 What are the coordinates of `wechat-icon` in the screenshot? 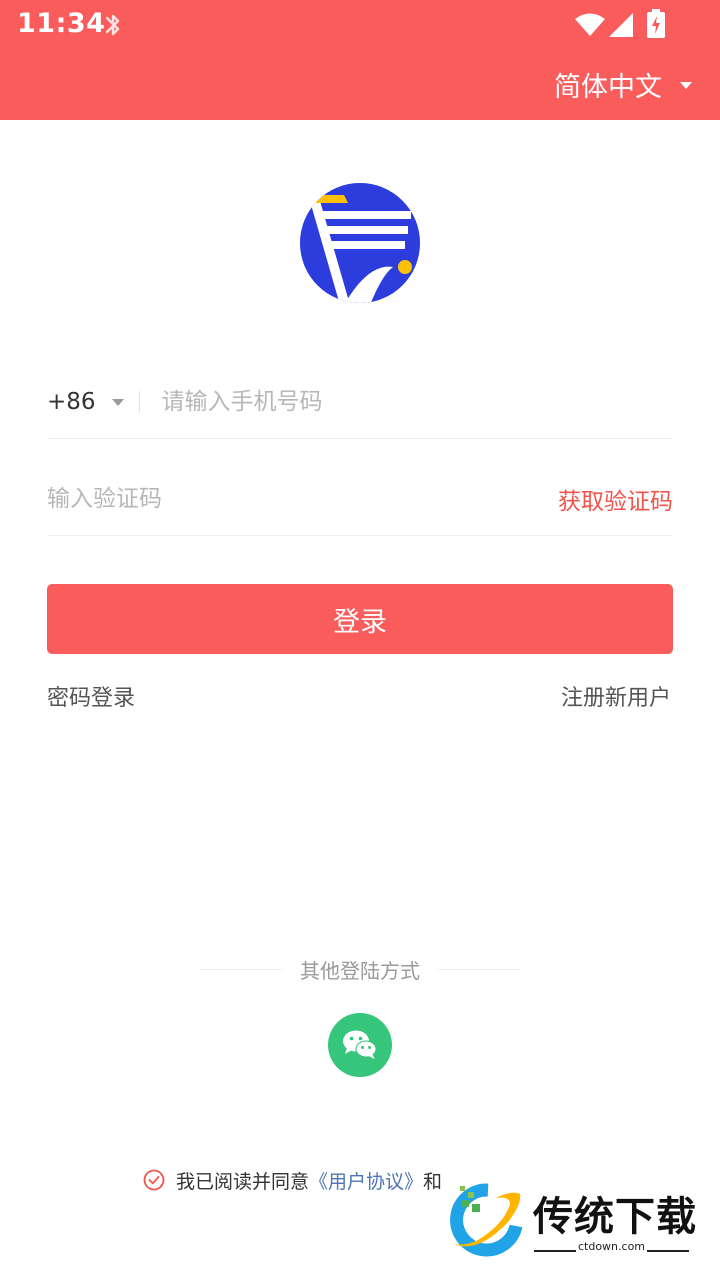 It's located at (360, 1044).